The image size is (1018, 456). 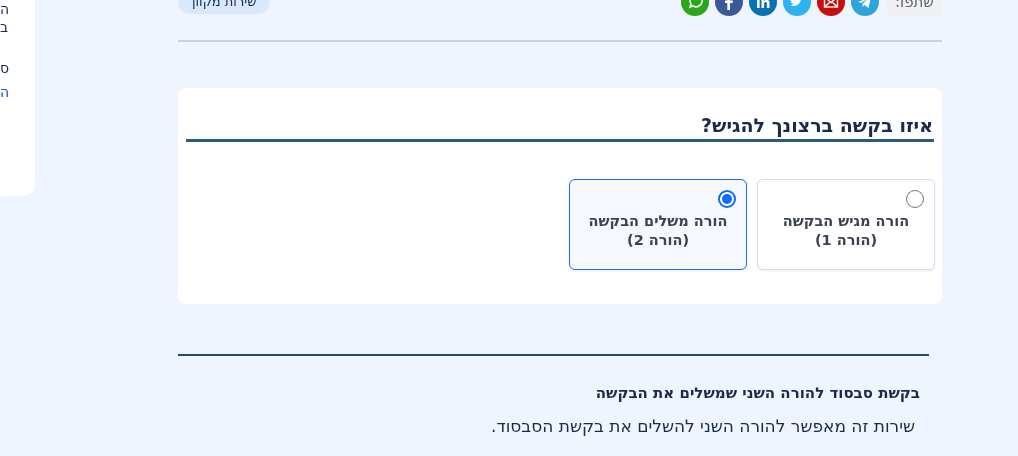 I want to click on option-label: הורה משלים הבקשה (הורה 2), so click(x=658, y=231).